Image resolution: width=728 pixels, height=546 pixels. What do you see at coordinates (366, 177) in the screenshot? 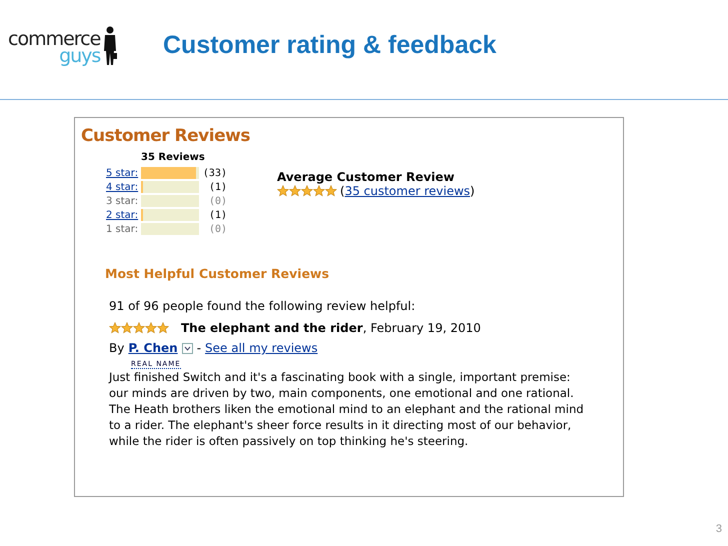
I see `average-heading: Average Customer Review` at bounding box center [366, 177].